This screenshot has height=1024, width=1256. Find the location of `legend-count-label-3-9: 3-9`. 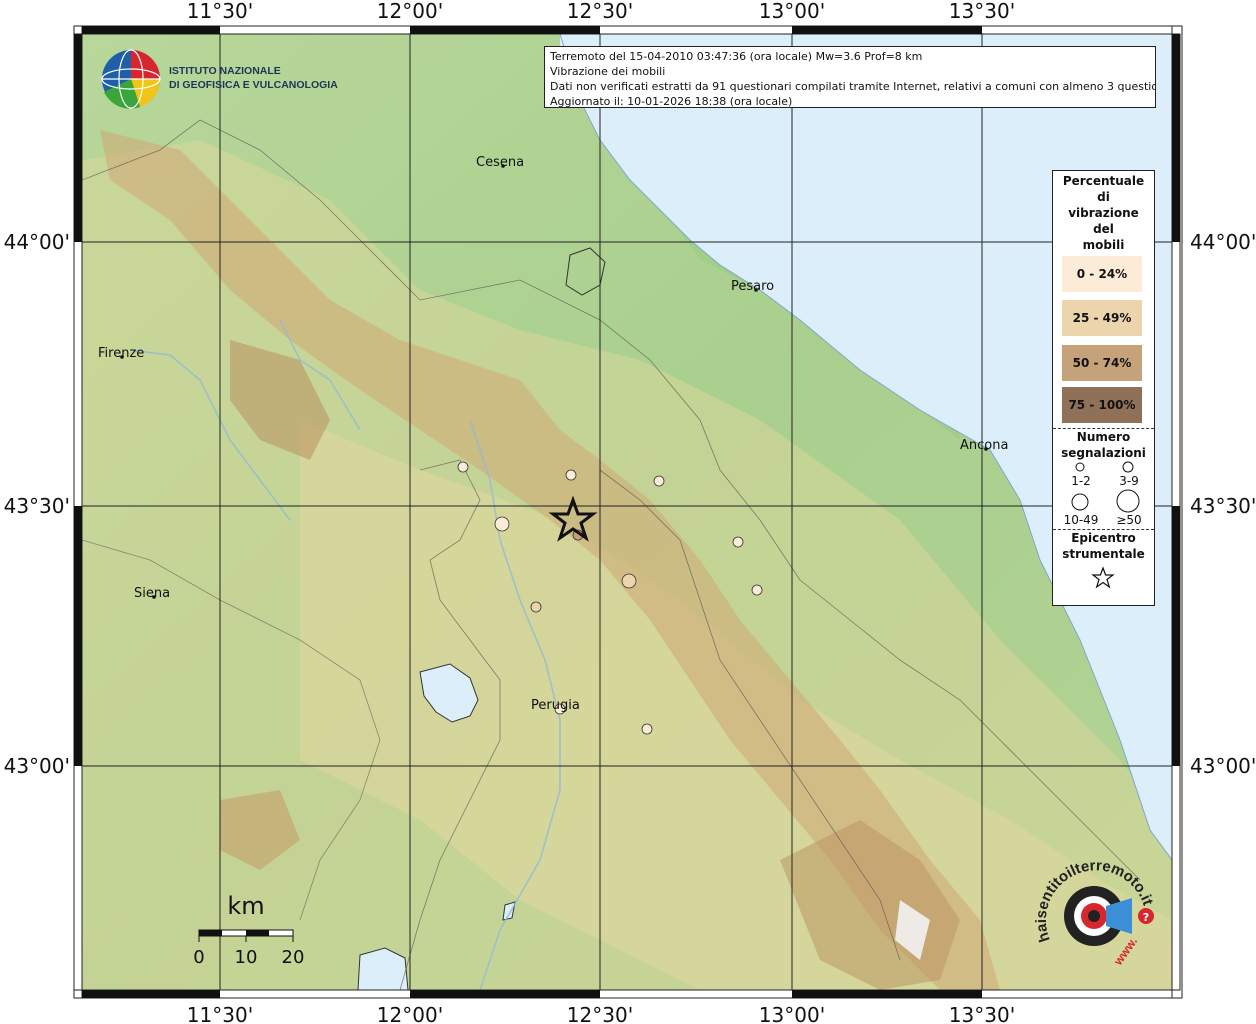

legend-count-label-3-9: 3-9 is located at coordinates (1129, 481).